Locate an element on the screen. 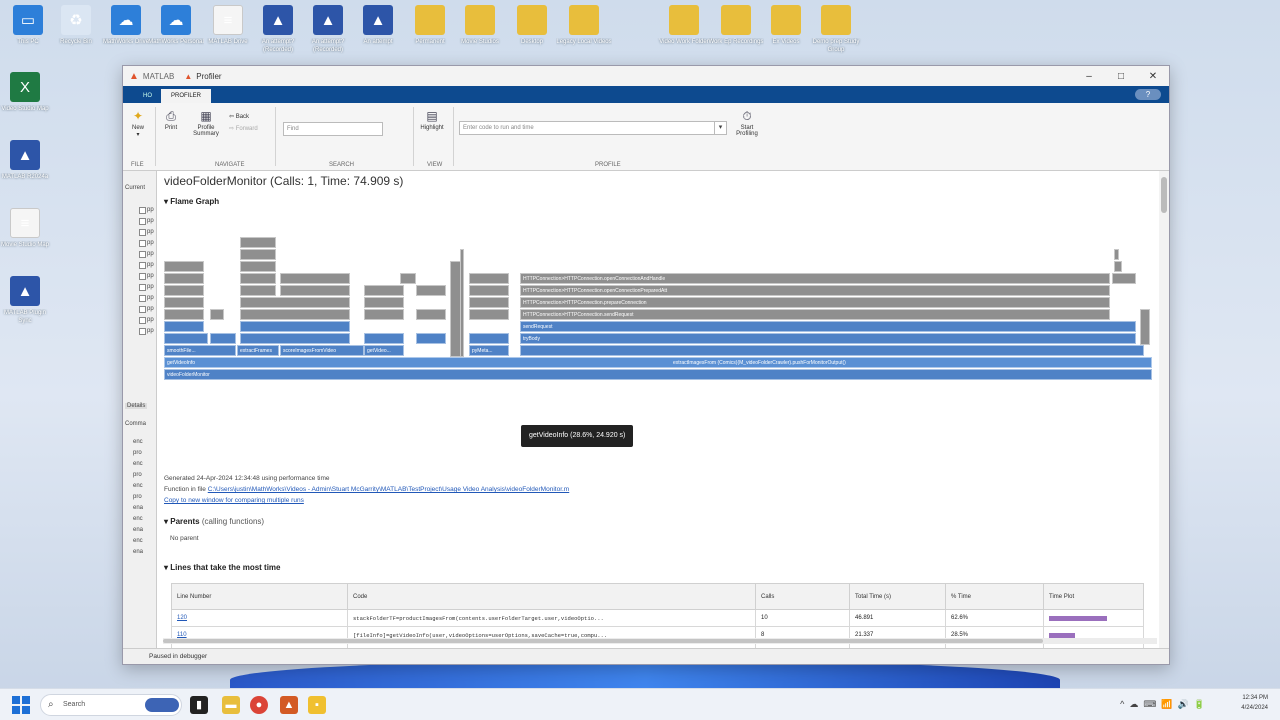 Image resolution: width=1280 pixels, height=720 pixels. desktop-icon: Demo prep Study Group is located at coordinates (836, 29).